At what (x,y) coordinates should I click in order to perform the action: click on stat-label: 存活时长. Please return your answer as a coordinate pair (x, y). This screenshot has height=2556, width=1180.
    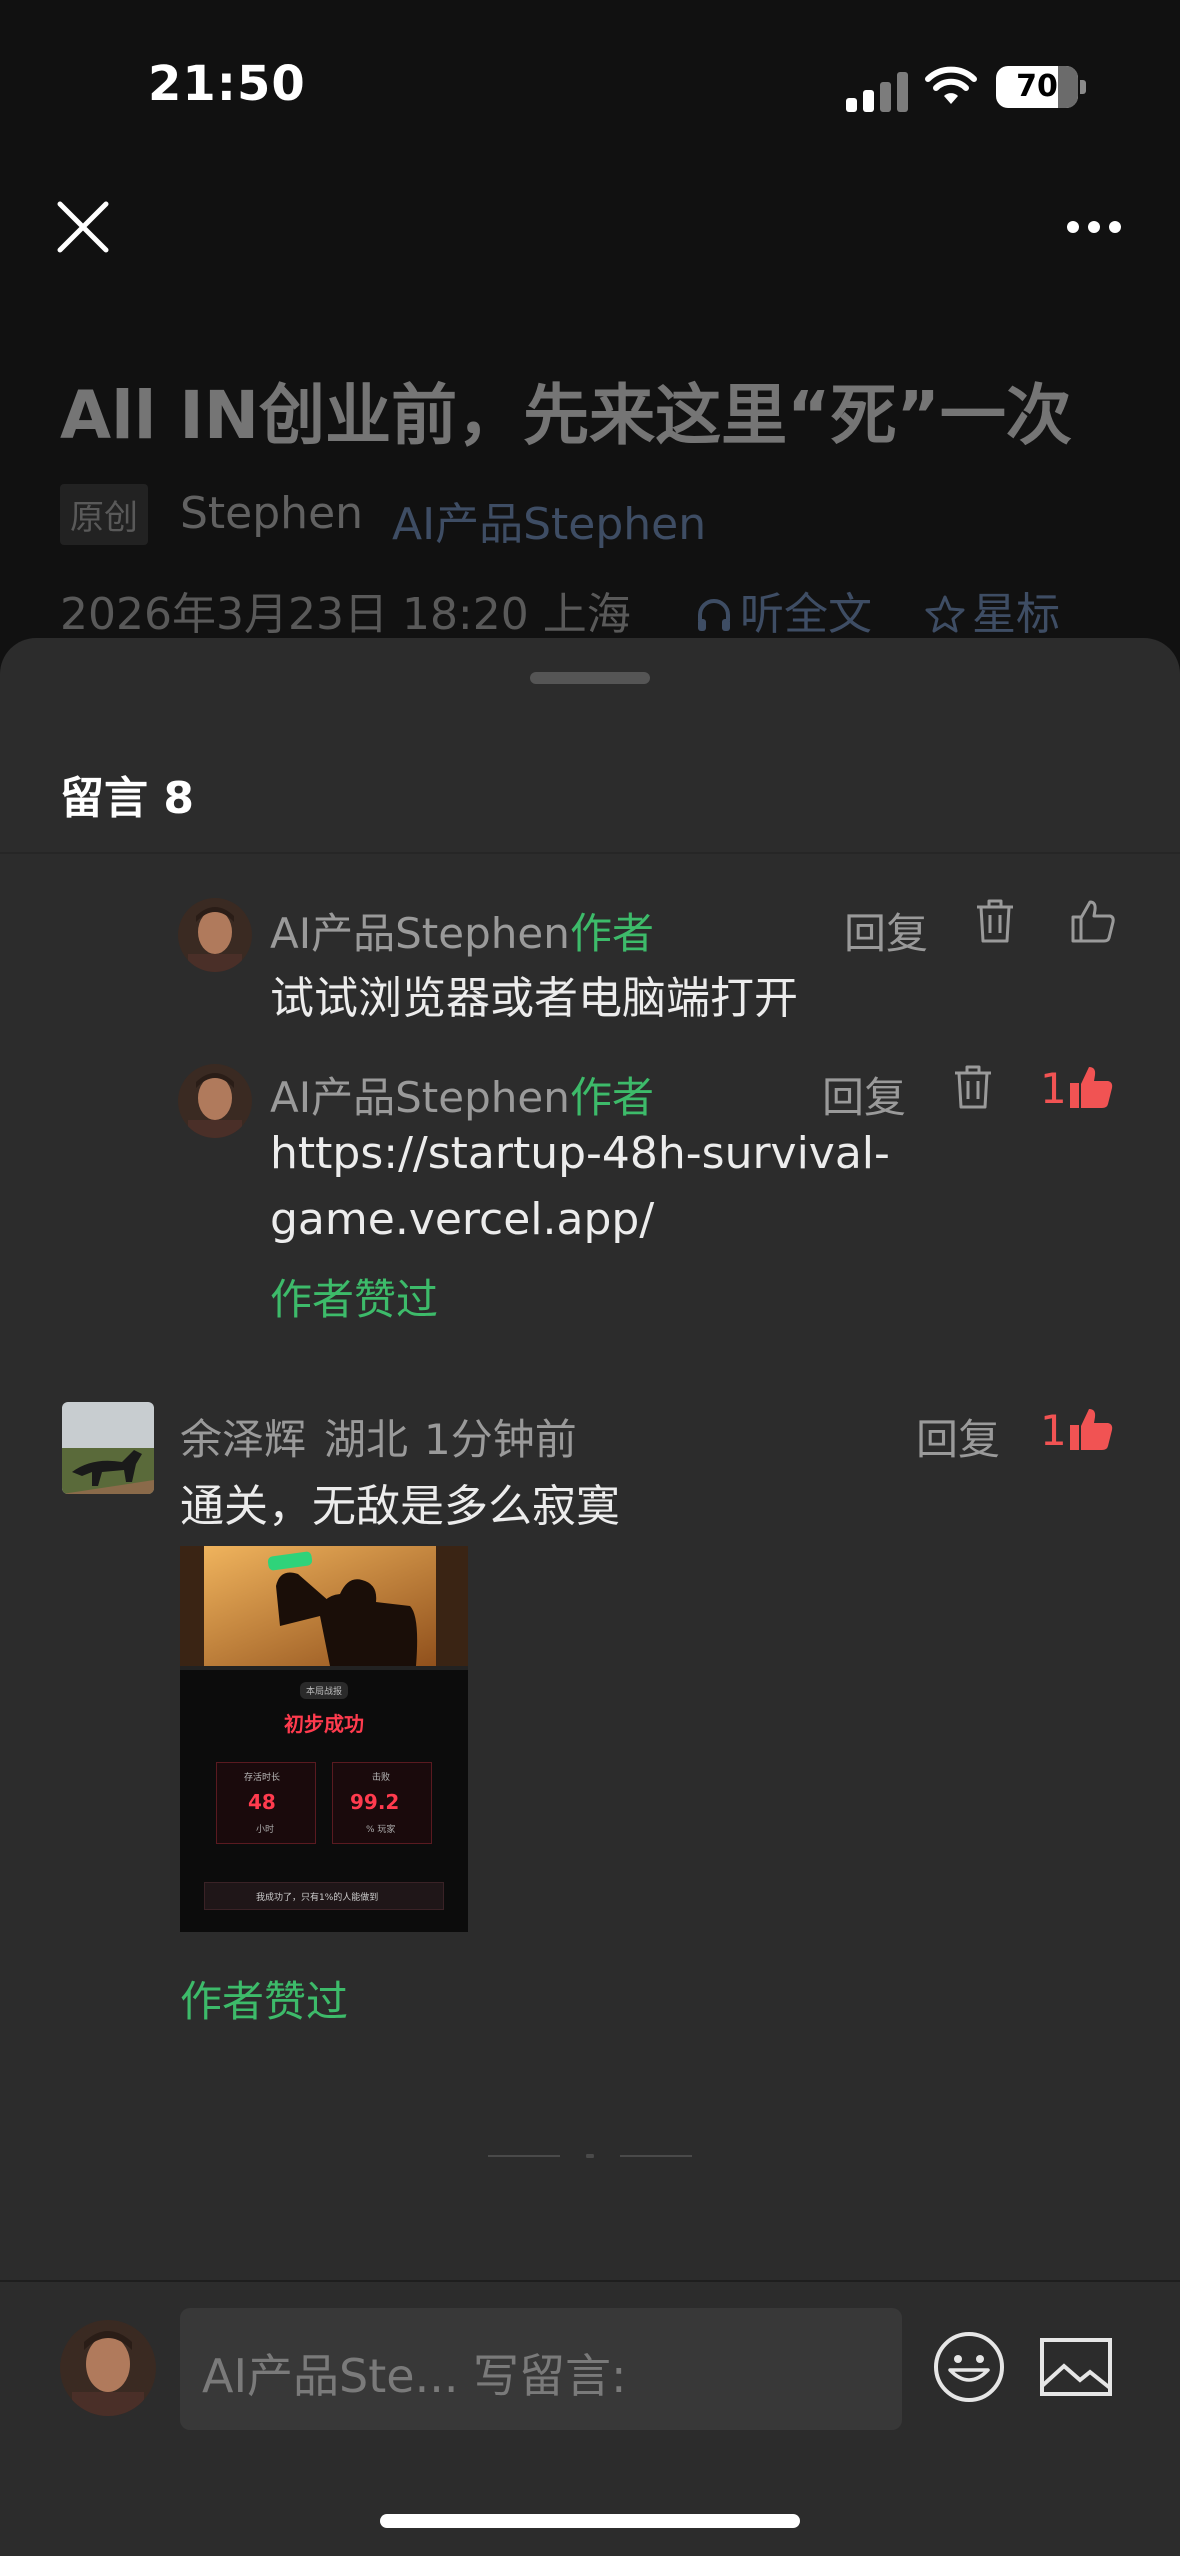
    Looking at the image, I should click on (262, 1778).